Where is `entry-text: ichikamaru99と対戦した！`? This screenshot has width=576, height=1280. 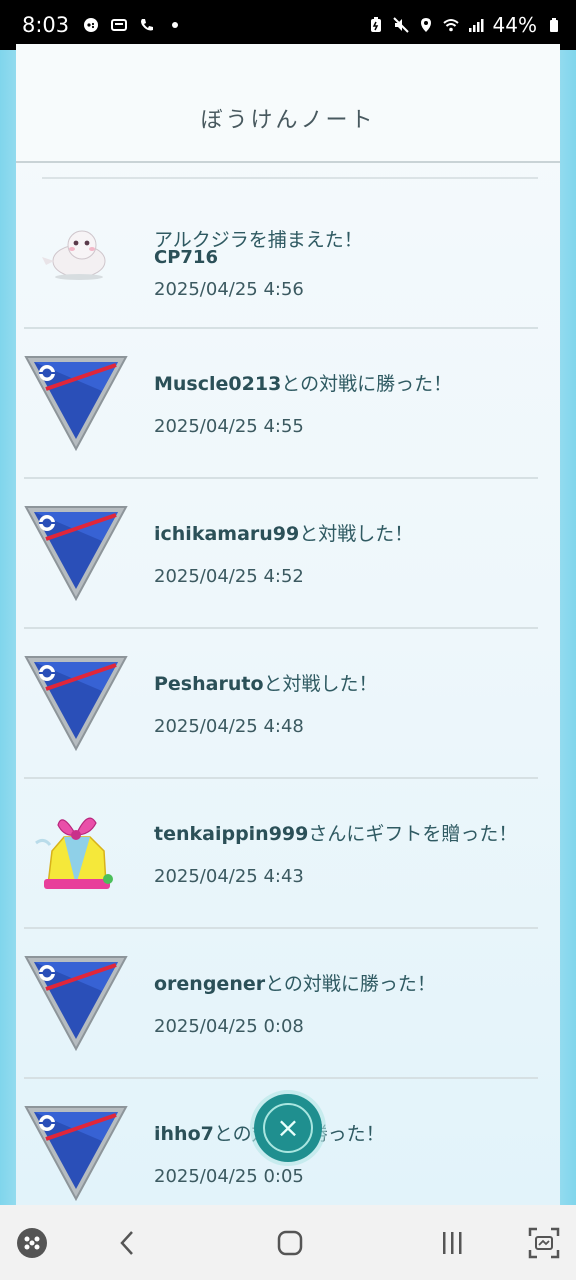 entry-text: ichikamaru99と対戦した！ is located at coordinates (283, 532).